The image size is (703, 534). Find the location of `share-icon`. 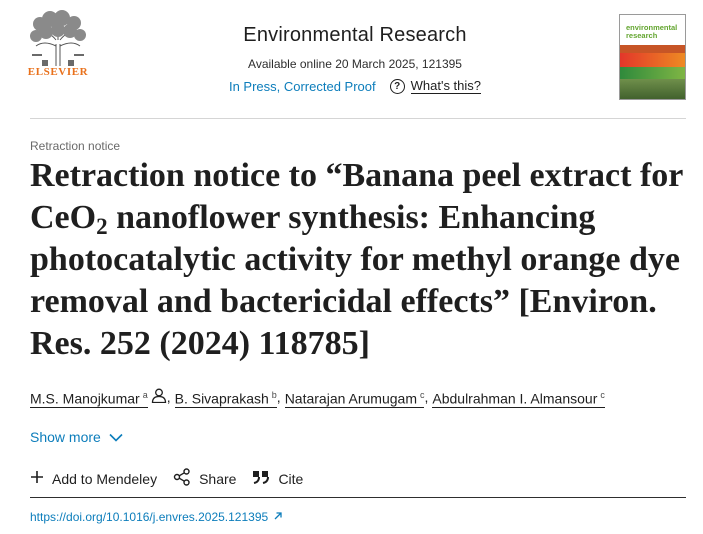

share-icon is located at coordinates (182, 478).